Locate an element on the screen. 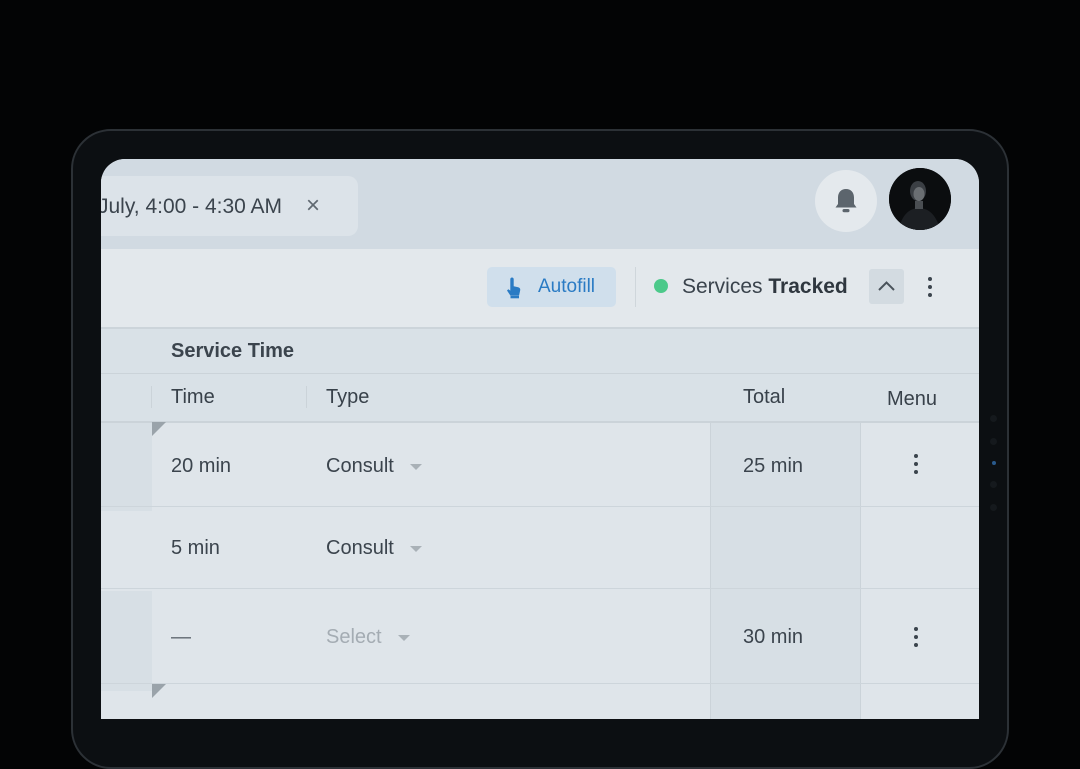 The image size is (1080, 769). cell-total: 30 min is located at coordinates (773, 637).